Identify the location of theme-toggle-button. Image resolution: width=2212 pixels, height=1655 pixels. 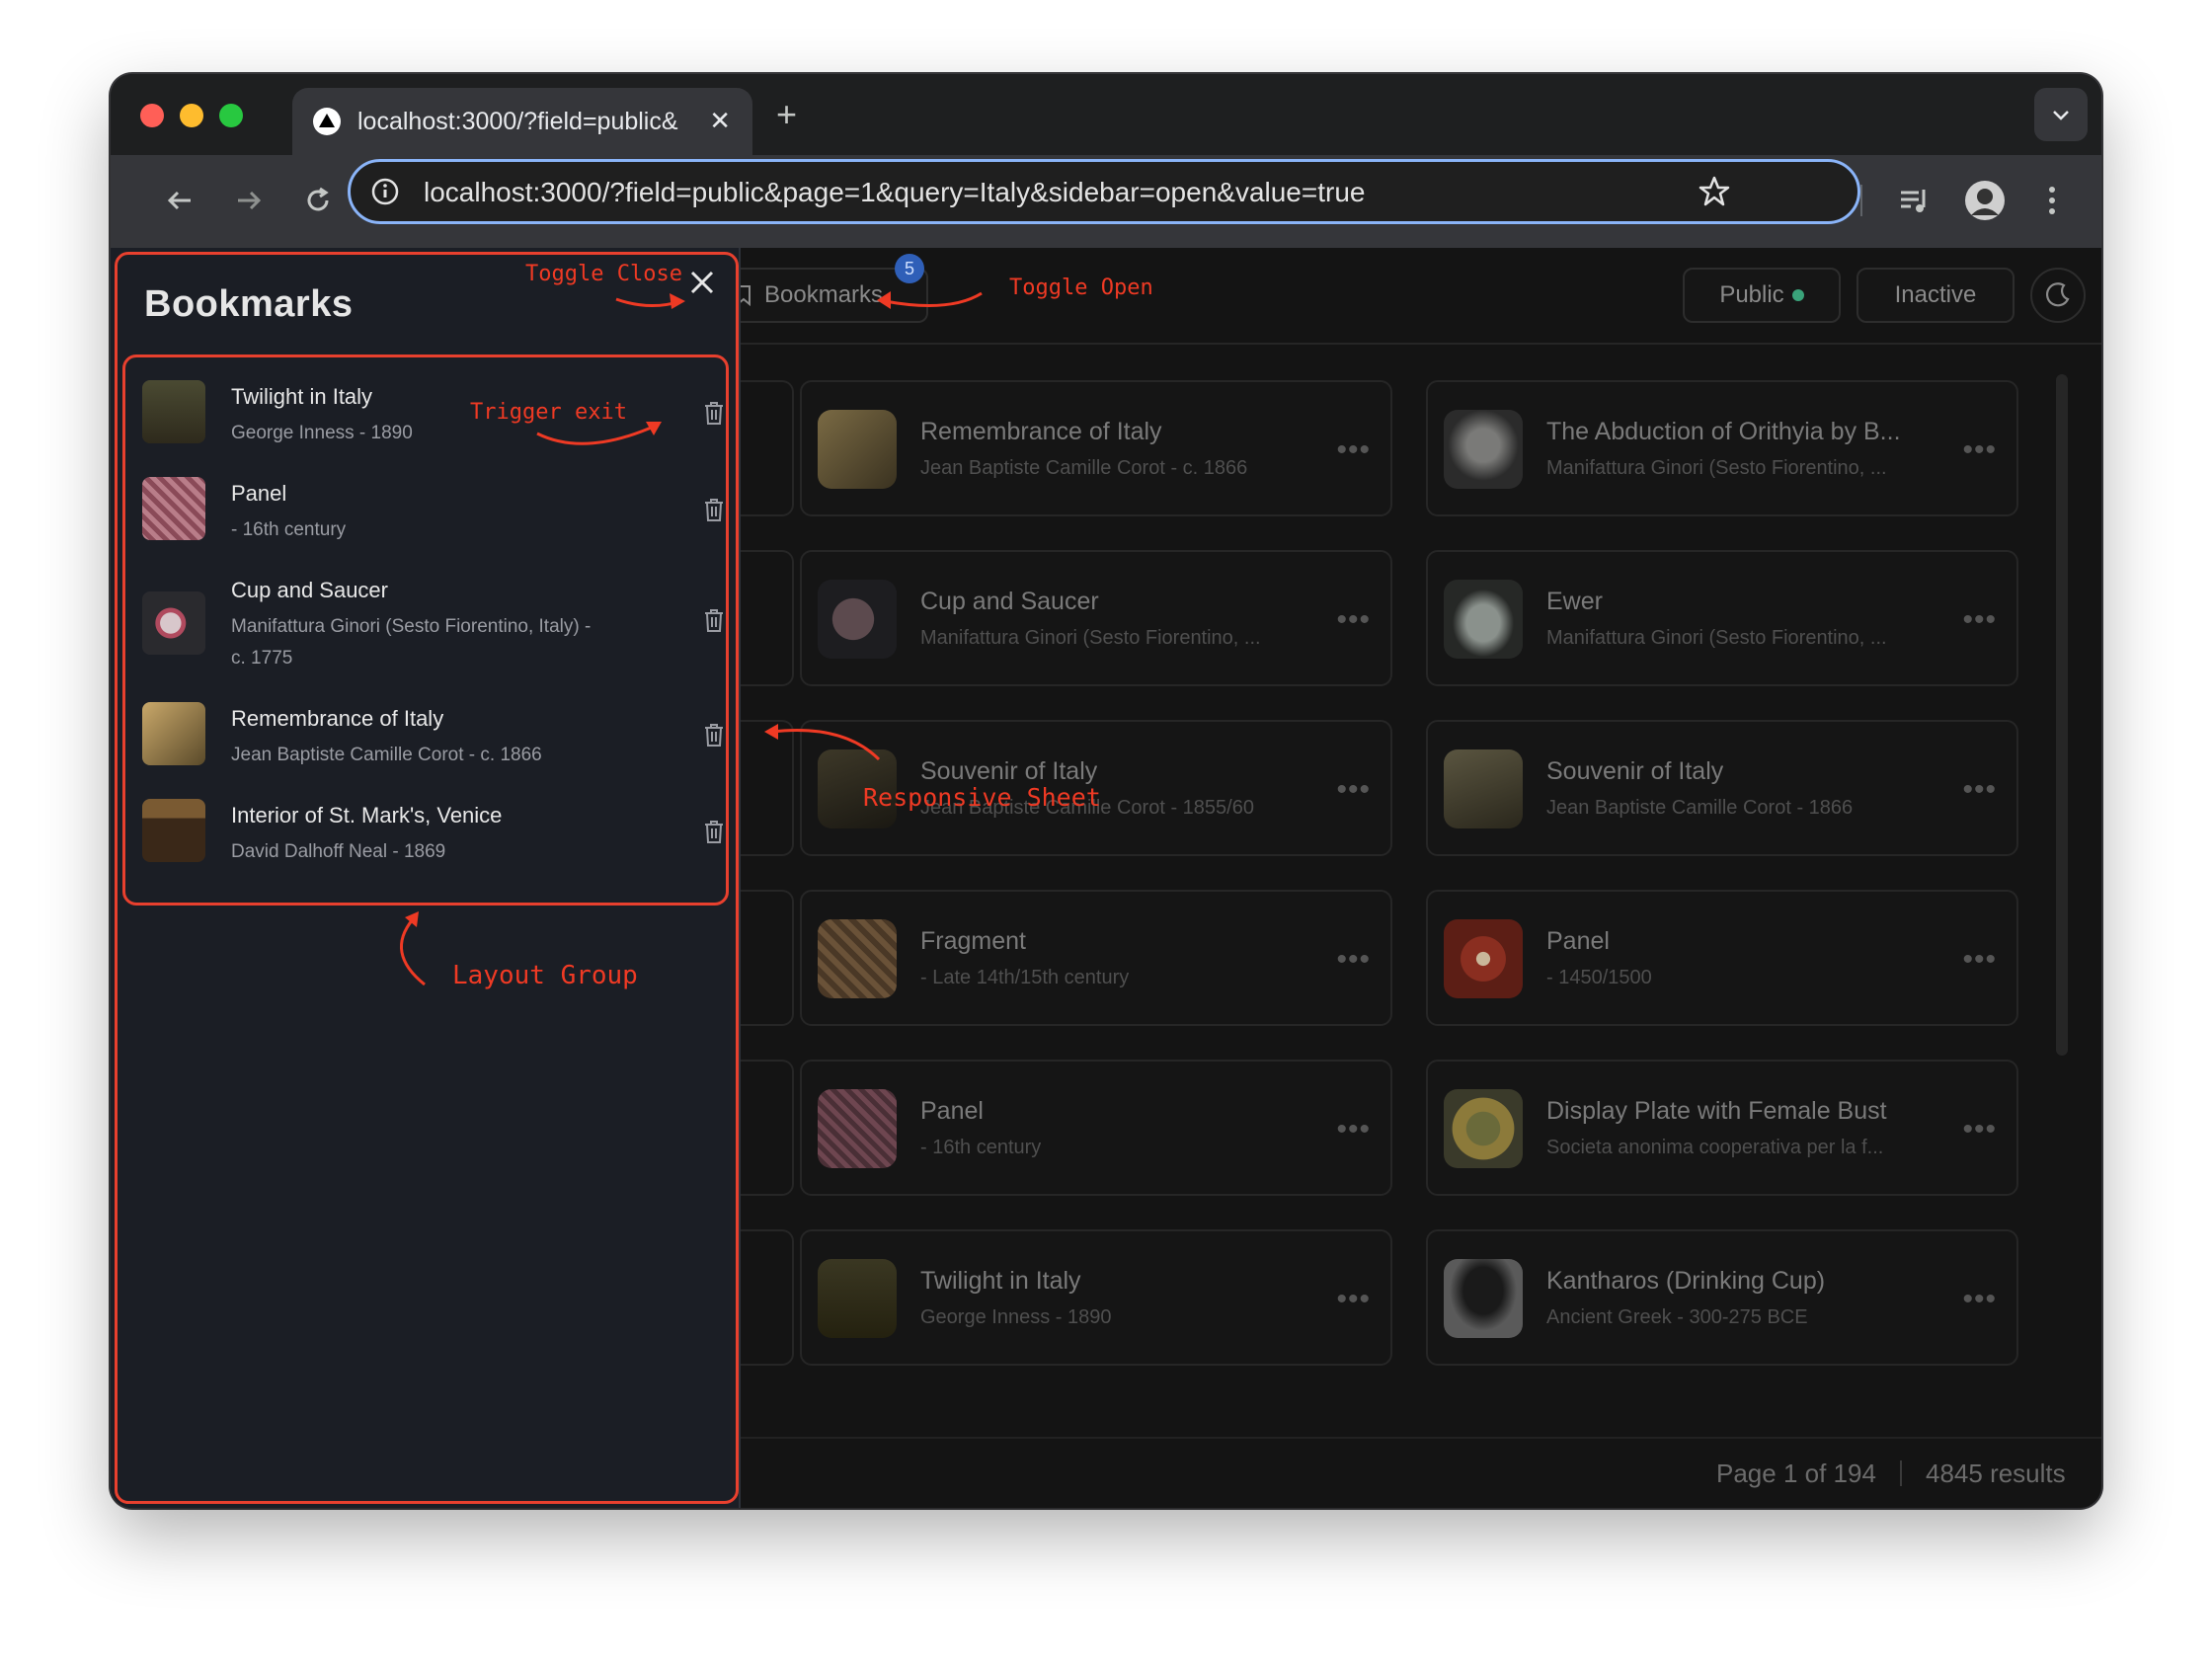
(2058, 295).